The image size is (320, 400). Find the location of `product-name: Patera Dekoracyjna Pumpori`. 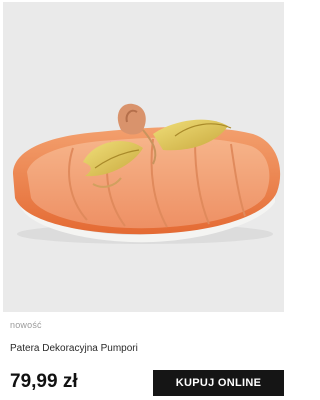

product-name: Patera Dekoracyjna Pumpori is located at coordinates (74, 348).